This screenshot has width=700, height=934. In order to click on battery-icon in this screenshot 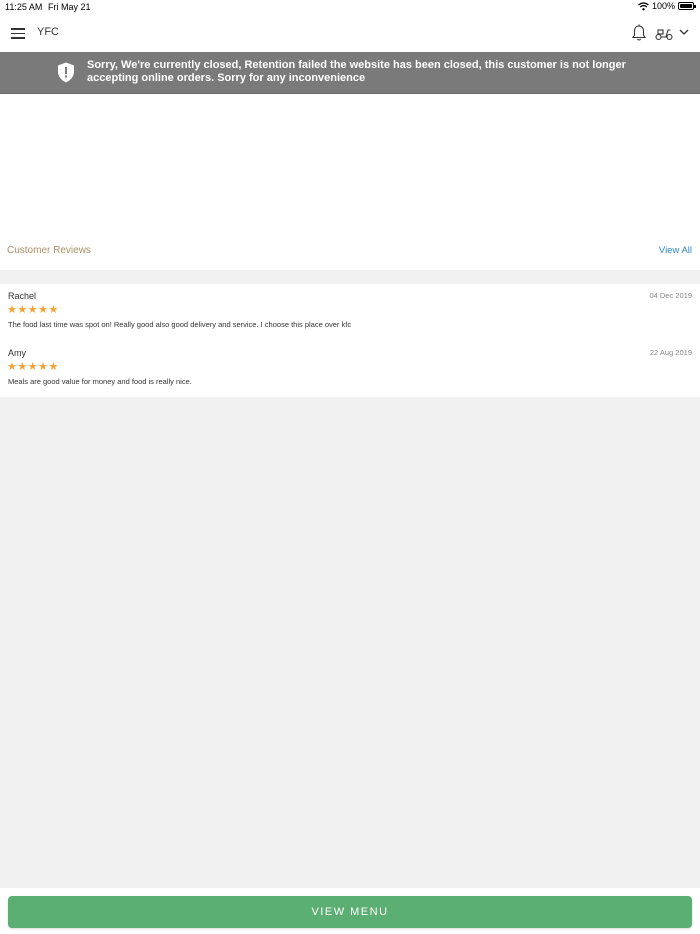, I will do `click(687, 6)`.